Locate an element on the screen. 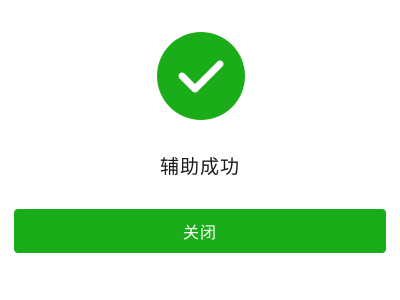 This screenshot has width=400, height=300. success-message: 辅助成功 is located at coordinates (199, 167).